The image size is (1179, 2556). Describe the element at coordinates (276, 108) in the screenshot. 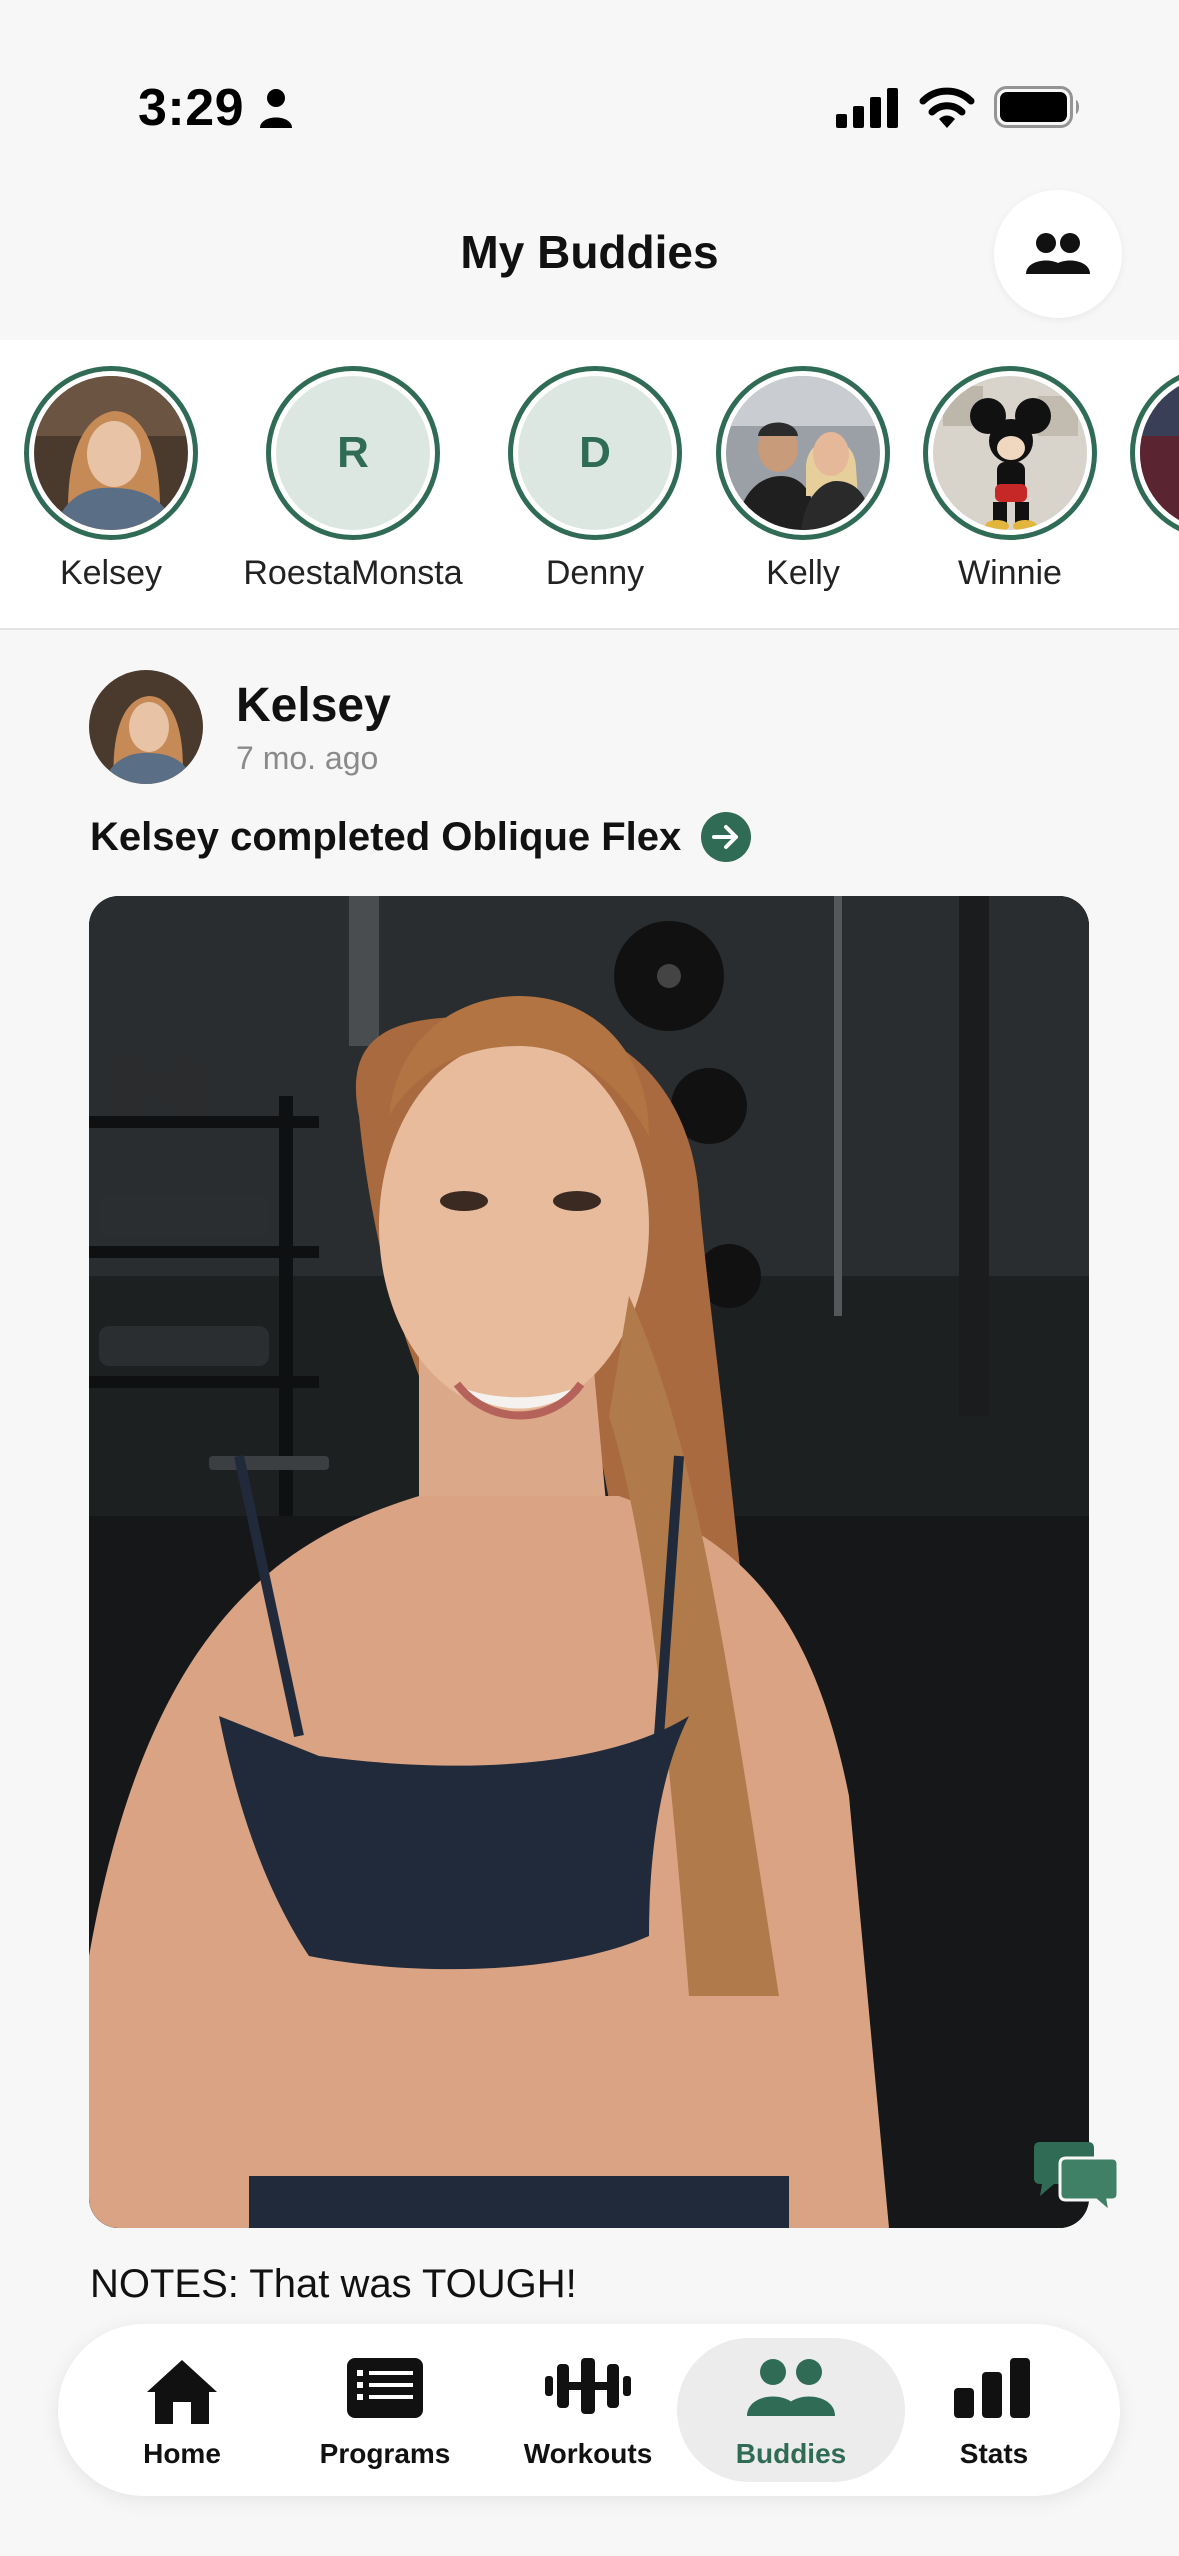

I see `person-icon` at that location.